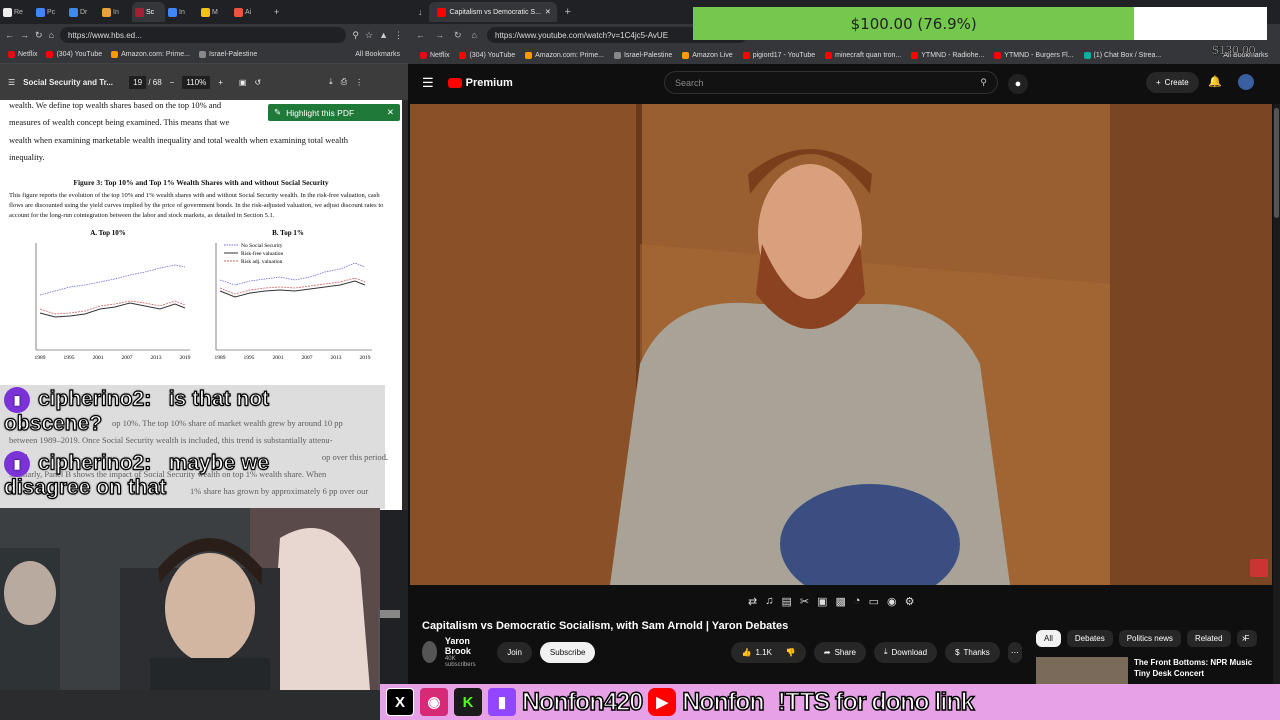 The height and width of the screenshot is (720, 1280). I want to click on video-thumbnail, so click(1082, 672).